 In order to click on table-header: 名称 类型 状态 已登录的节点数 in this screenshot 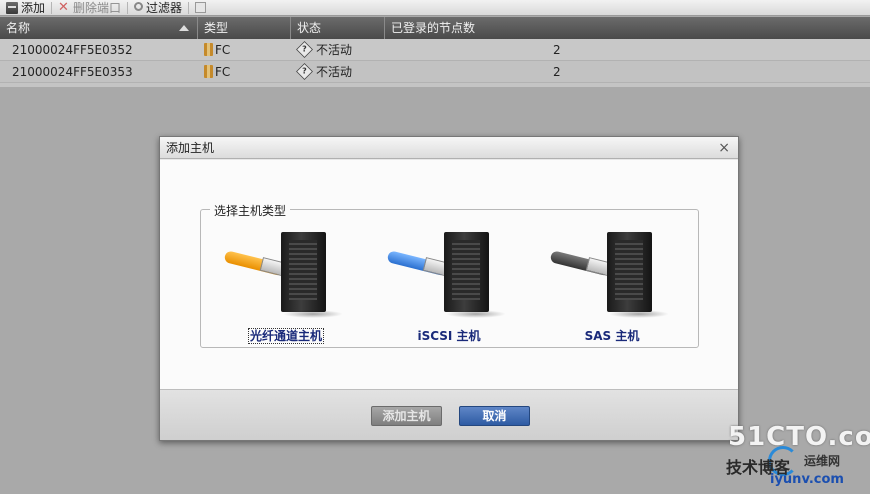, I will do `click(435, 28)`.